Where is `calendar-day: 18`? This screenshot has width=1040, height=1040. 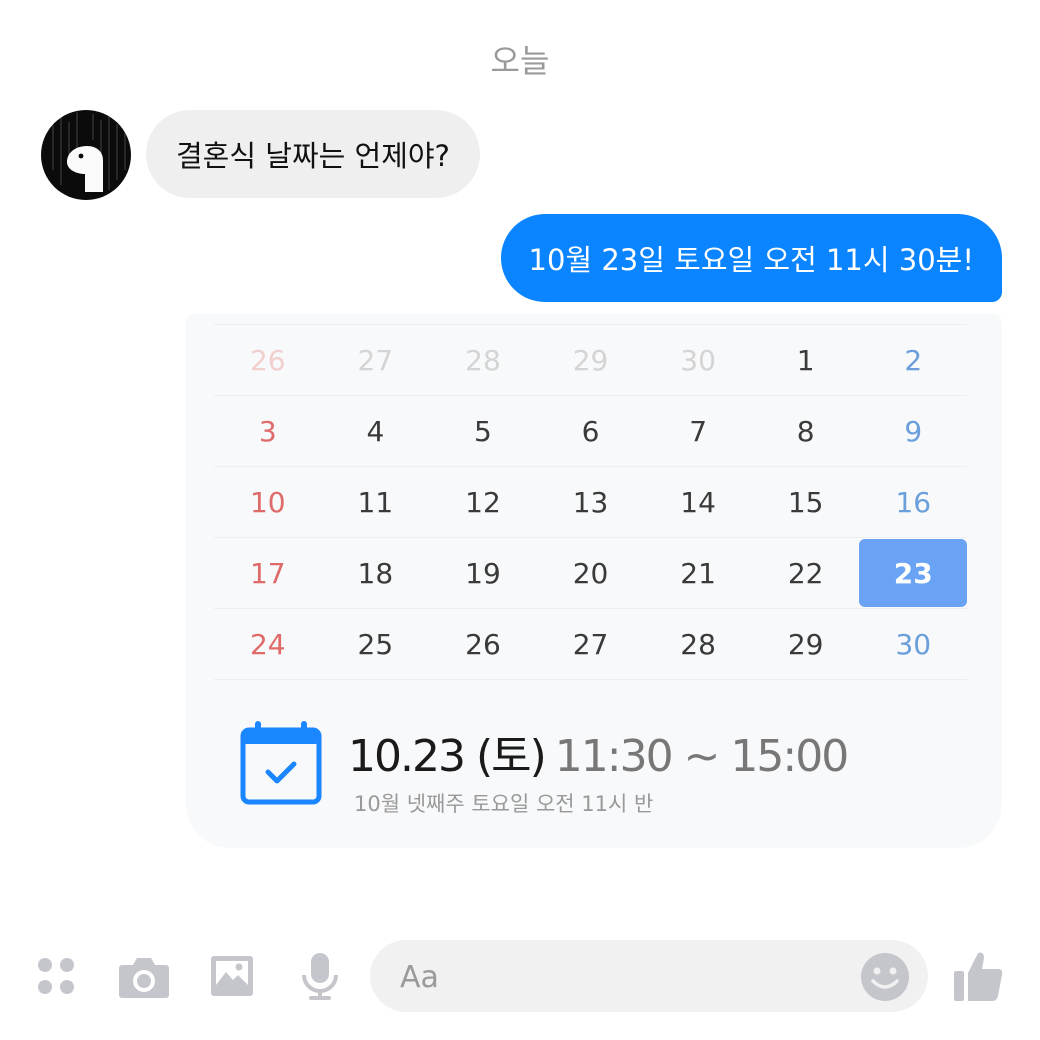 calendar-day: 18 is located at coordinates (376, 573).